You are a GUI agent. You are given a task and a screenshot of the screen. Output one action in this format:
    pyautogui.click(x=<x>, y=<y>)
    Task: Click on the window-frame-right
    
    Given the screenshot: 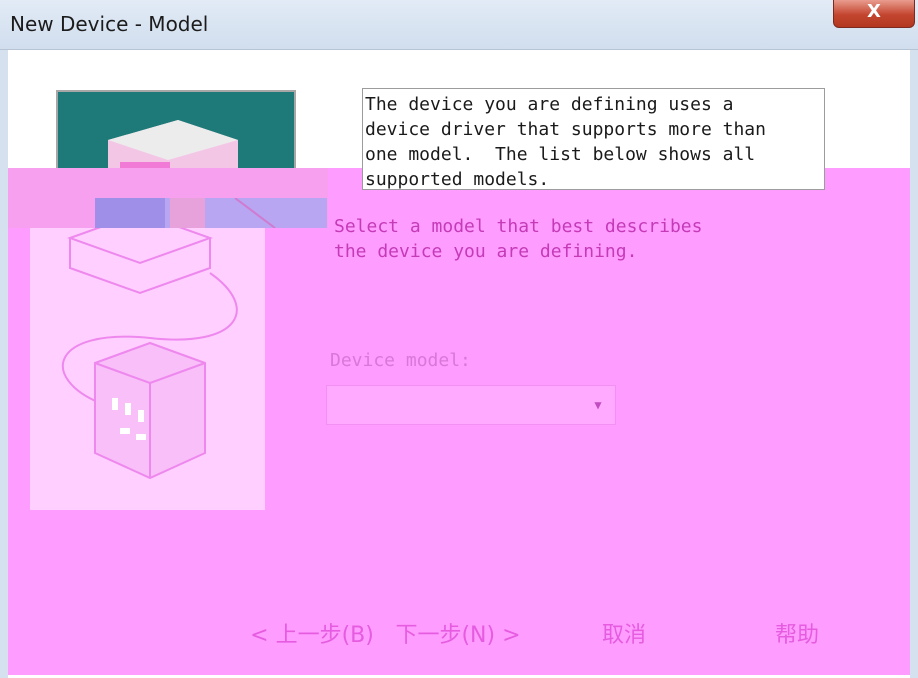 What is the action you would take?
    pyautogui.click(x=914, y=364)
    